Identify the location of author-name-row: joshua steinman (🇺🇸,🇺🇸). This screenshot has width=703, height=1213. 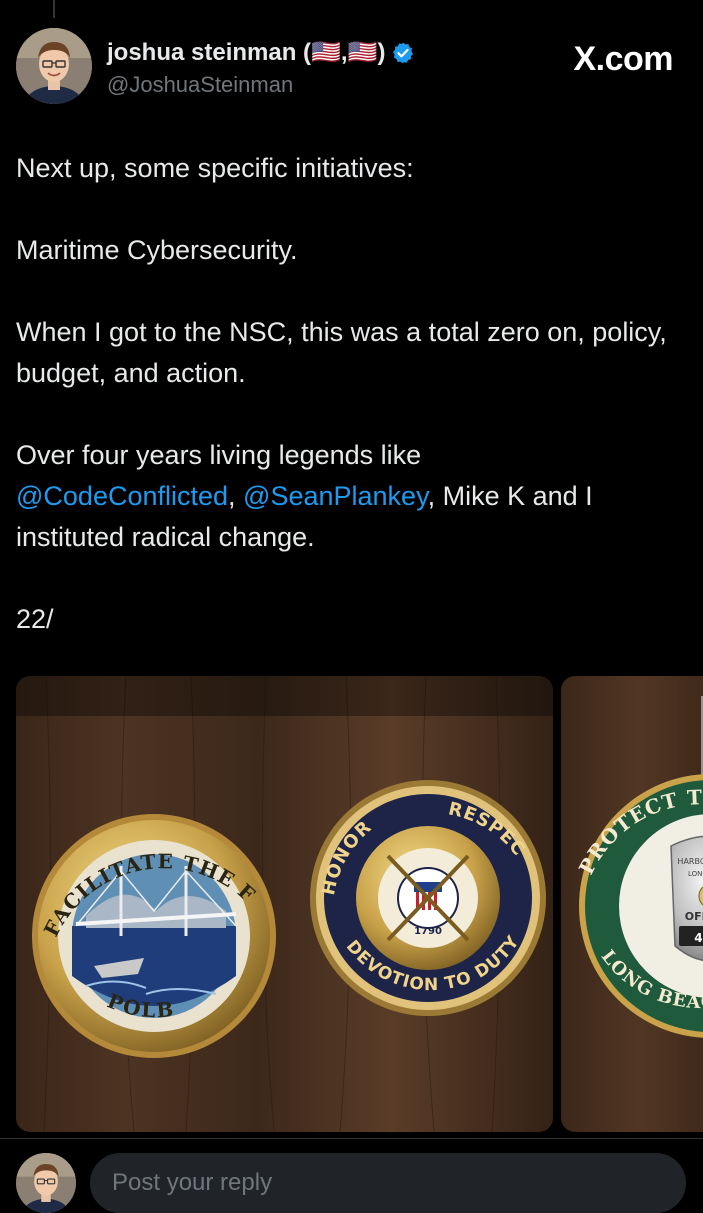
(261, 52).